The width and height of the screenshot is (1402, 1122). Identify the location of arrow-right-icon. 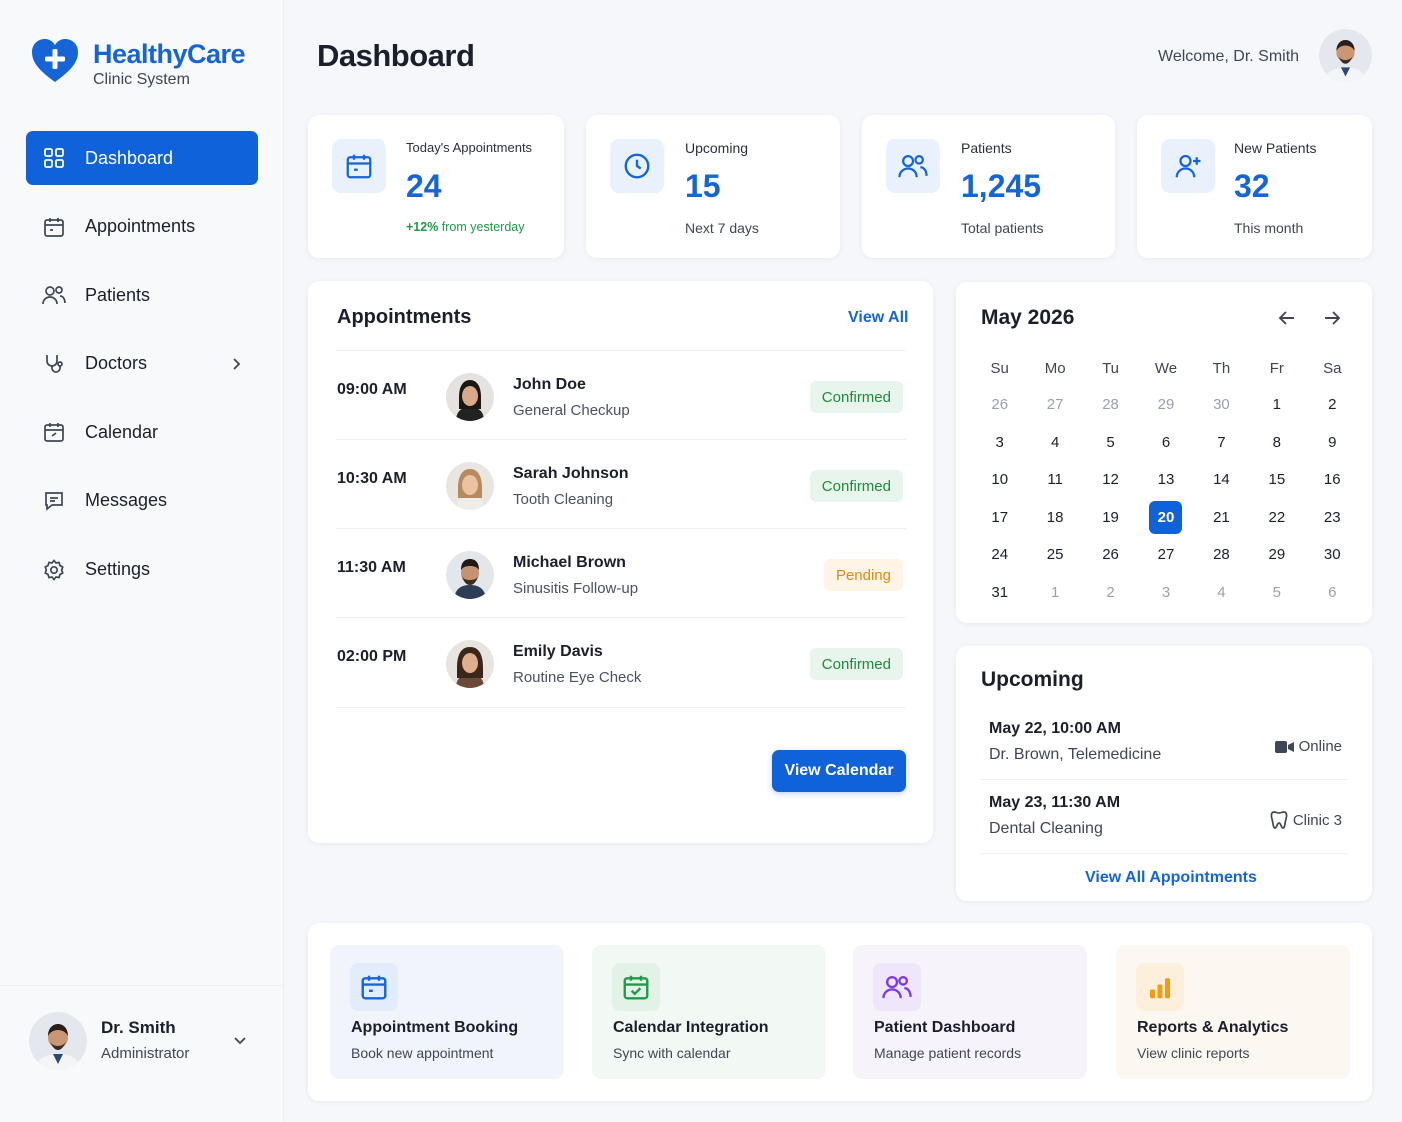
(1332, 318).